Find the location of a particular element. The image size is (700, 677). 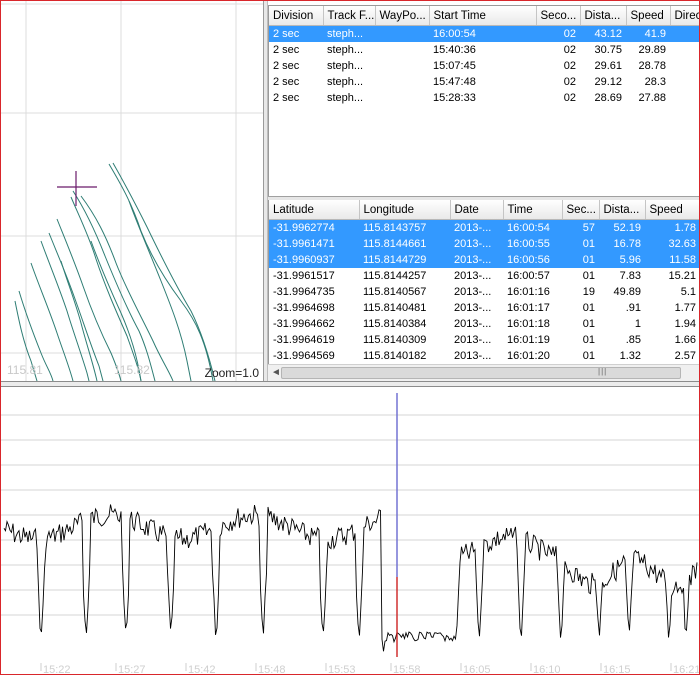

point-cell-lon: 115.8140481 is located at coordinates (395, 308).